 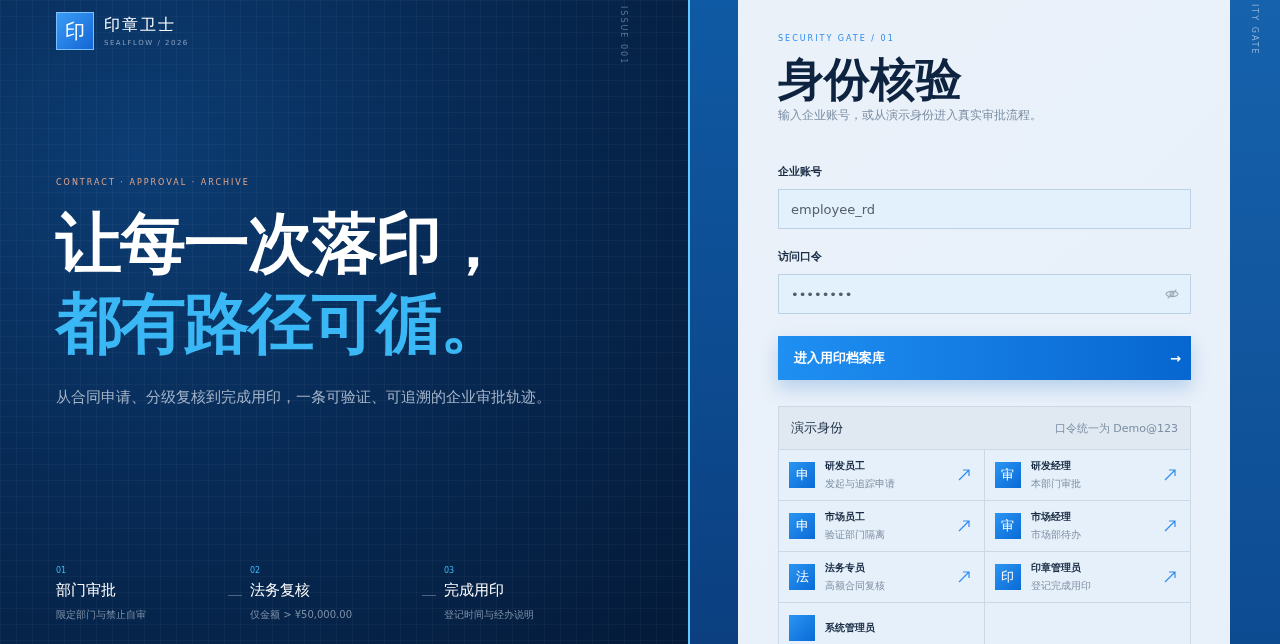 What do you see at coordinates (802, 628) in the screenshot?
I see `role-badge-icon` at bounding box center [802, 628].